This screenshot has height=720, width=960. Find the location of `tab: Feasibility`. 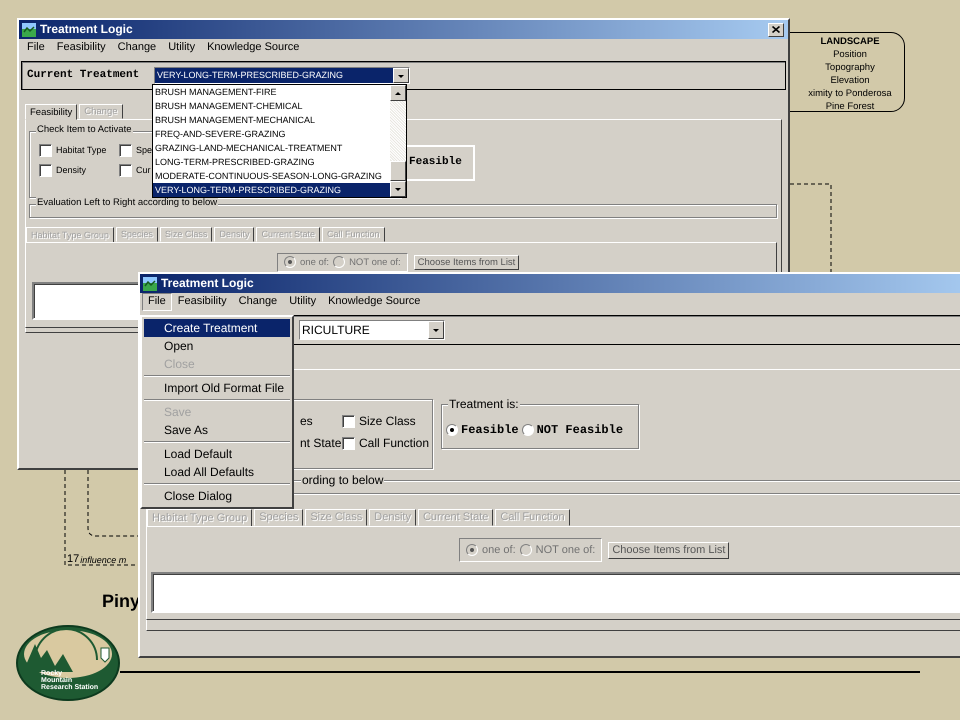

tab: Feasibility is located at coordinates (51, 112).